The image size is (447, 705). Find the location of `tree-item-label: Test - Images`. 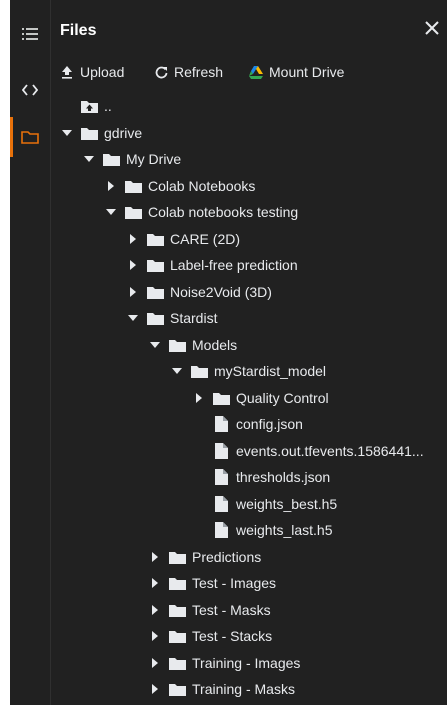

tree-item-label: Test - Images is located at coordinates (234, 583).